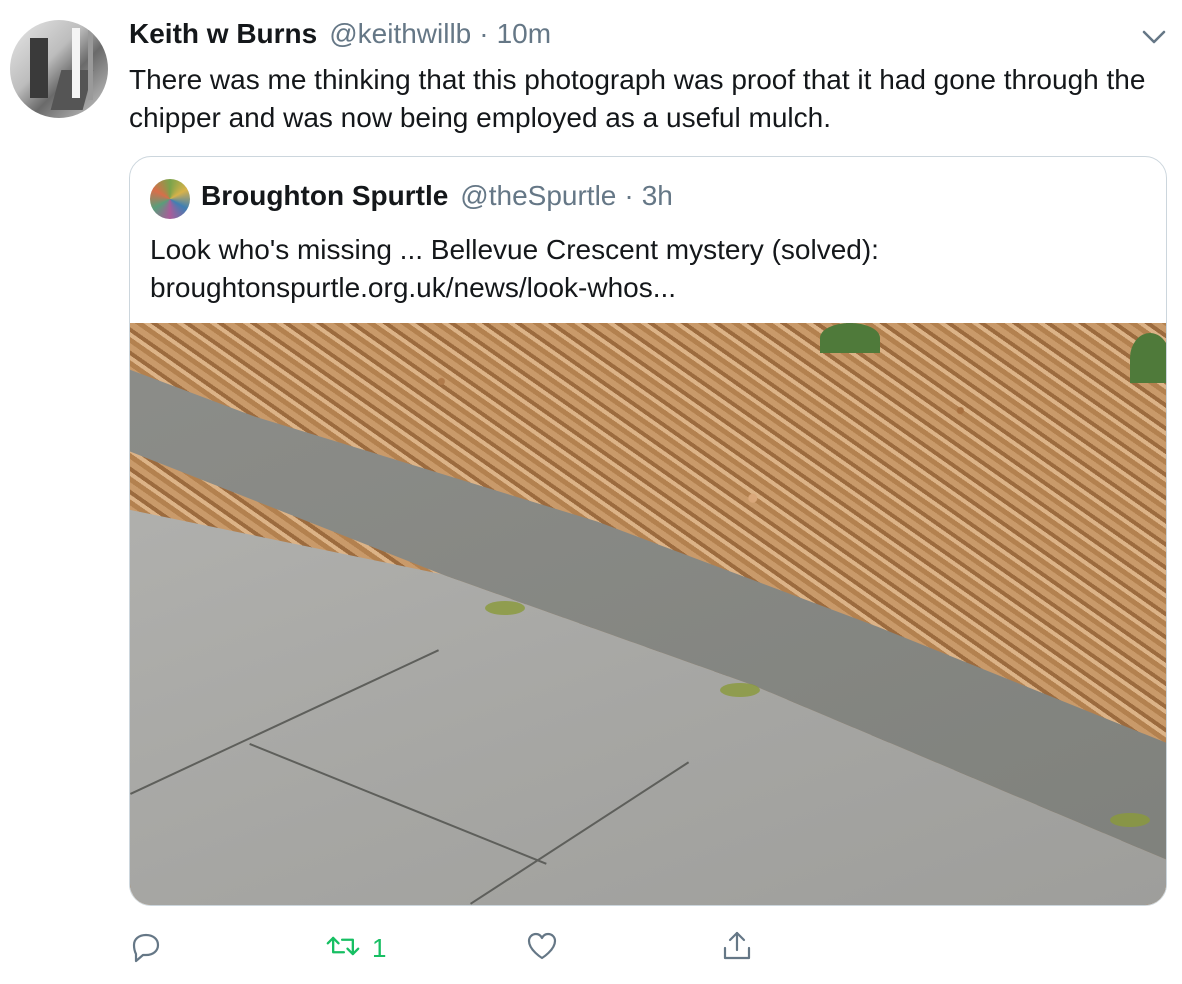 The image size is (1182, 984). I want to click on tweet-header: Keith w Burns @keithwillb · 10m, so click(340, 38).